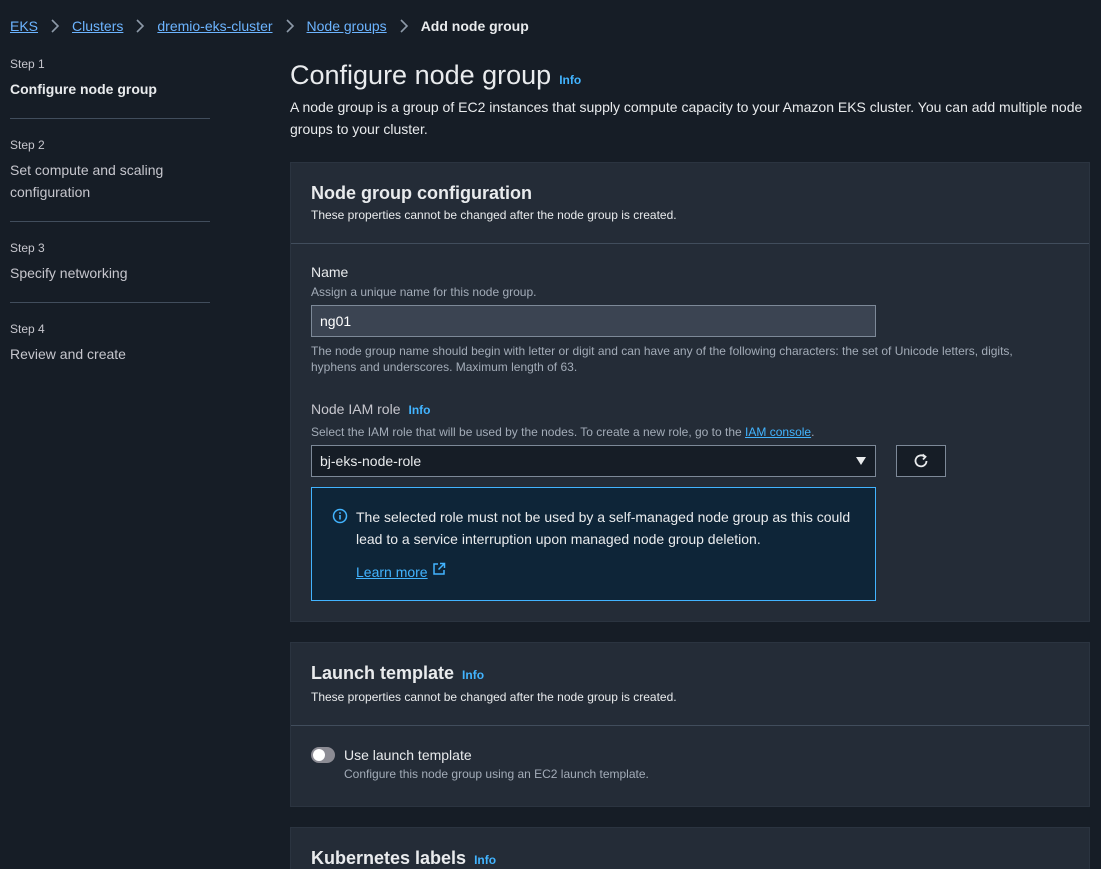 The image size is (1101, 869). I want to click on step-title: Review and create, so click(68, 354).